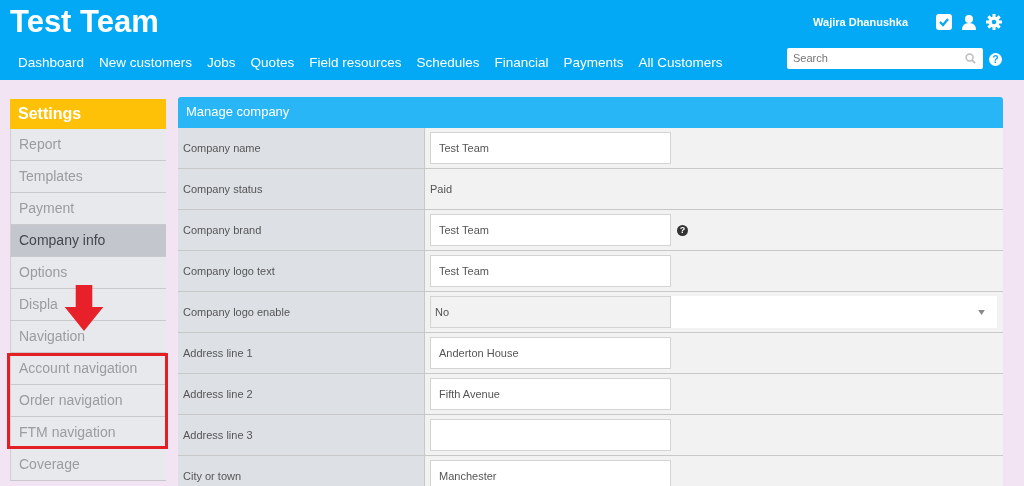 This screenshot has width=1024, height=486. I want to click on site-title: Test Team, so click(84, 22).